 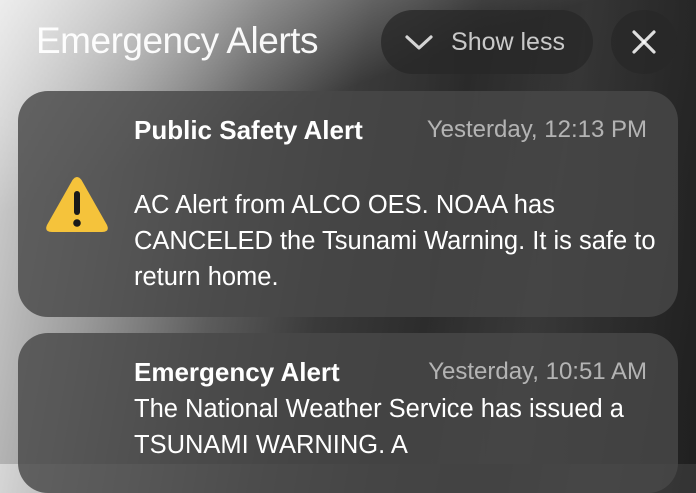 What do you see at coordinates (248, 130) in the screenshot?
I see `notification-title: Public Safety Alert` at bounding box center [248, 130].